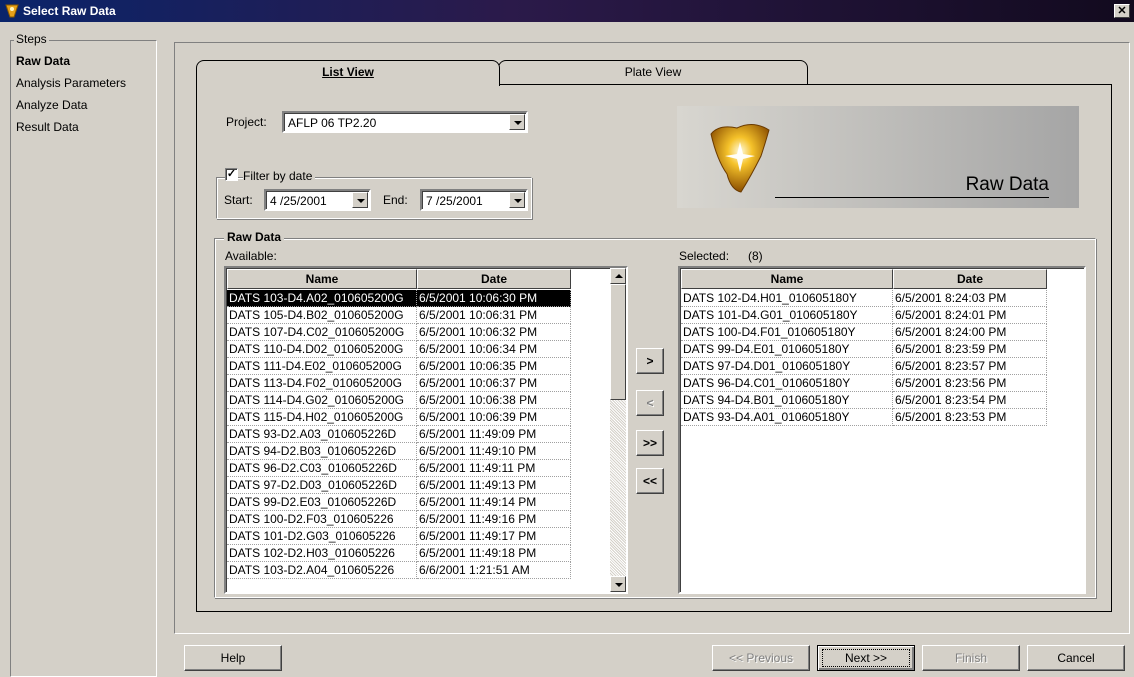  I want to click on finish-button: Finish, so click(971, 658).